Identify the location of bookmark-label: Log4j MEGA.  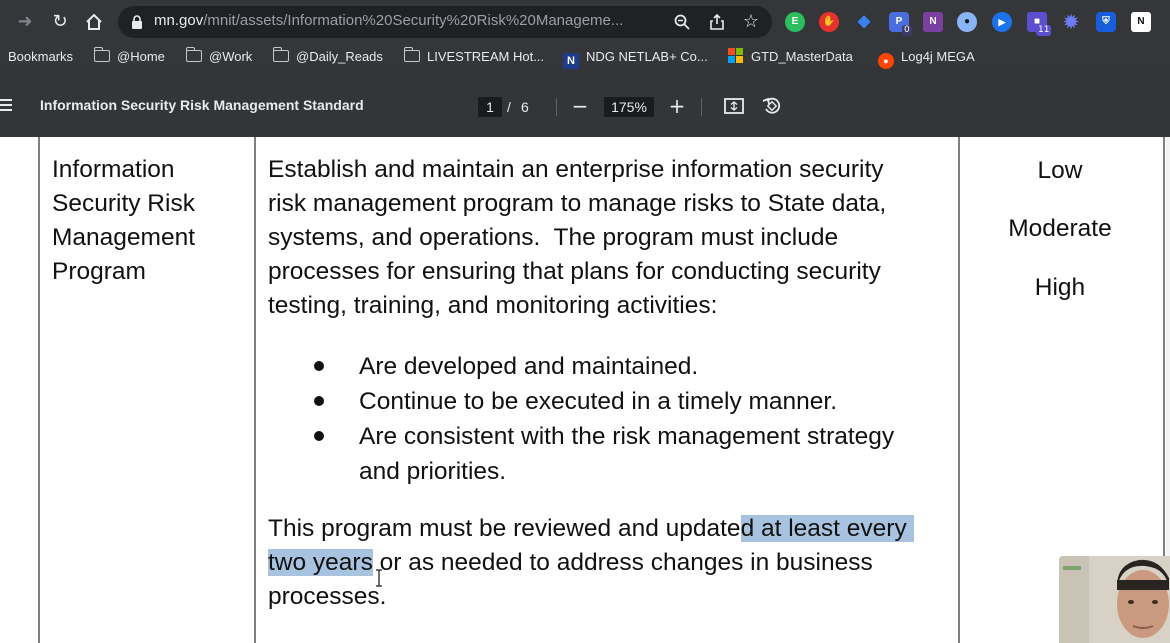
(938, 56).